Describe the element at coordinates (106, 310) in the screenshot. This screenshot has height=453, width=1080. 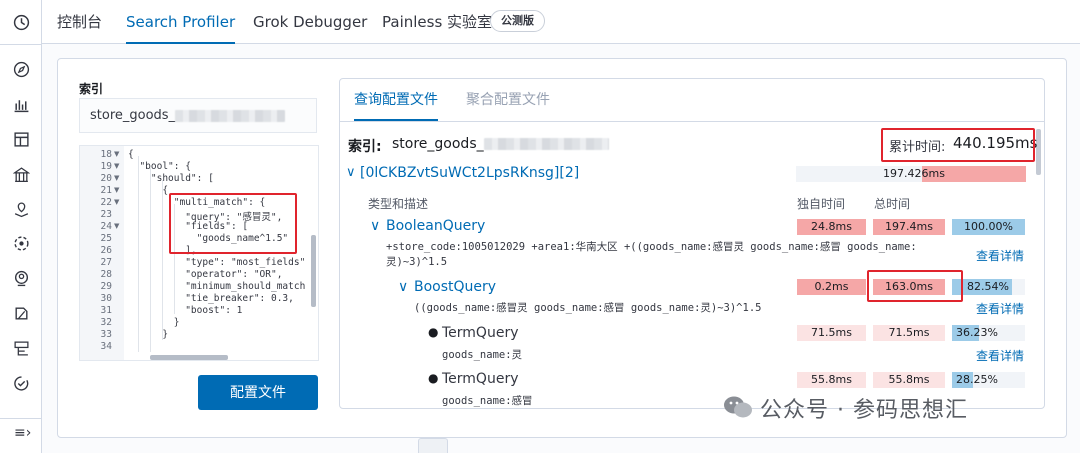
I see `line-number: 31` at that location.